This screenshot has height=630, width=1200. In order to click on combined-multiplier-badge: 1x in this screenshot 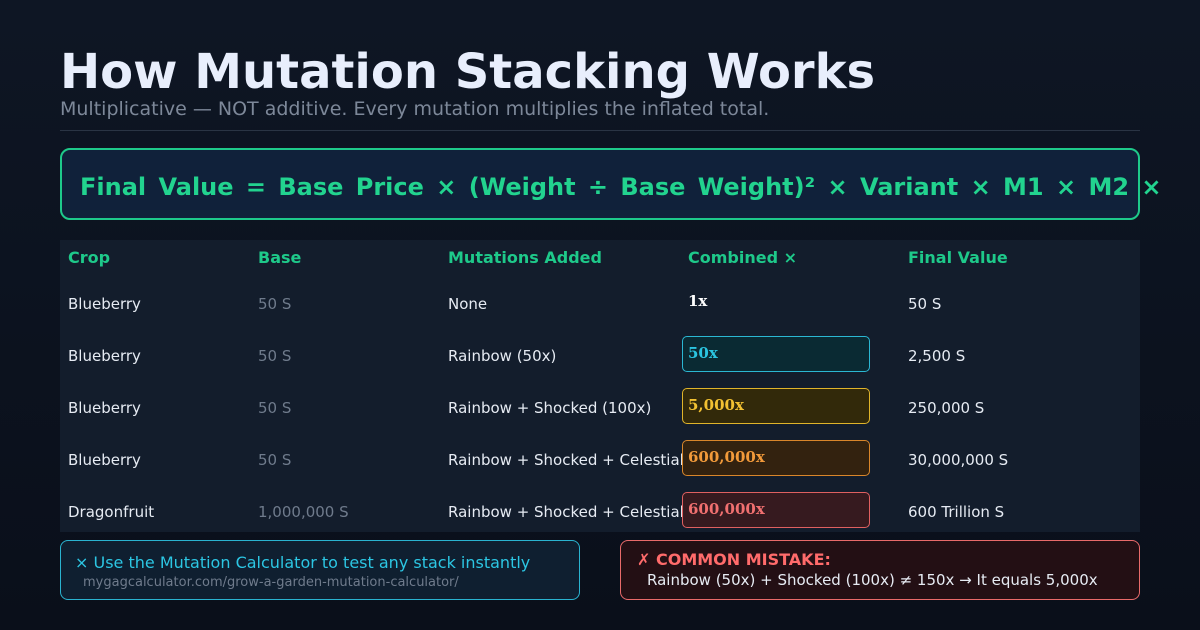, I will do `click(698, 301)`.